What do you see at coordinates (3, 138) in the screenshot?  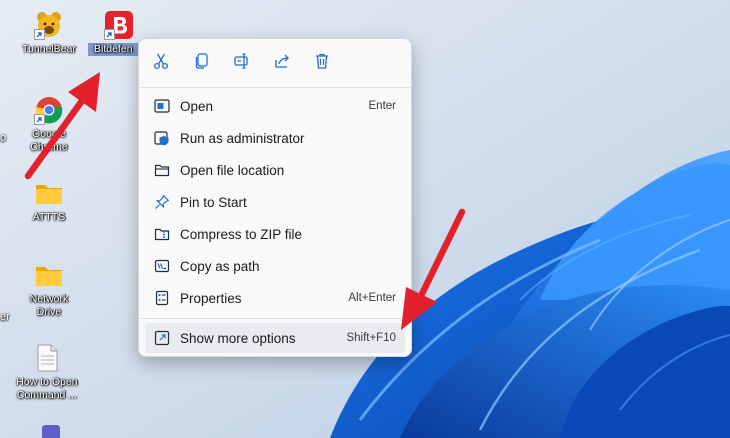 I see `offscreen-label-fragment: o` at bounding box center [3, 138].